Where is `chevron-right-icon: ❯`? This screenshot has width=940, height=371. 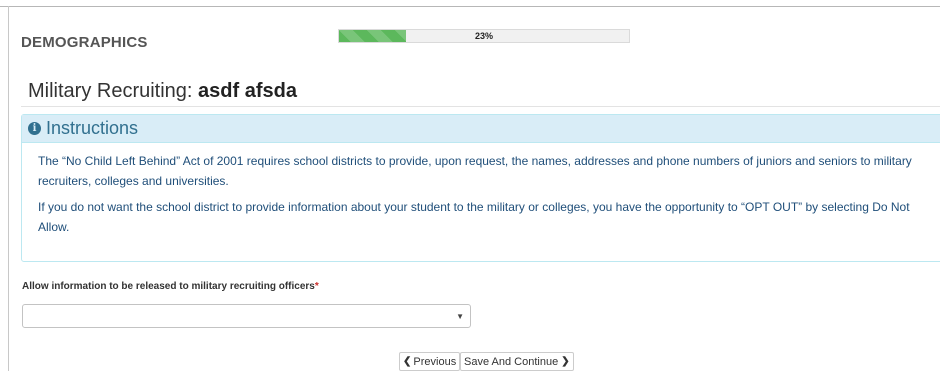 chevron-right-icon: ❯ is located at coordinates (565, 361).